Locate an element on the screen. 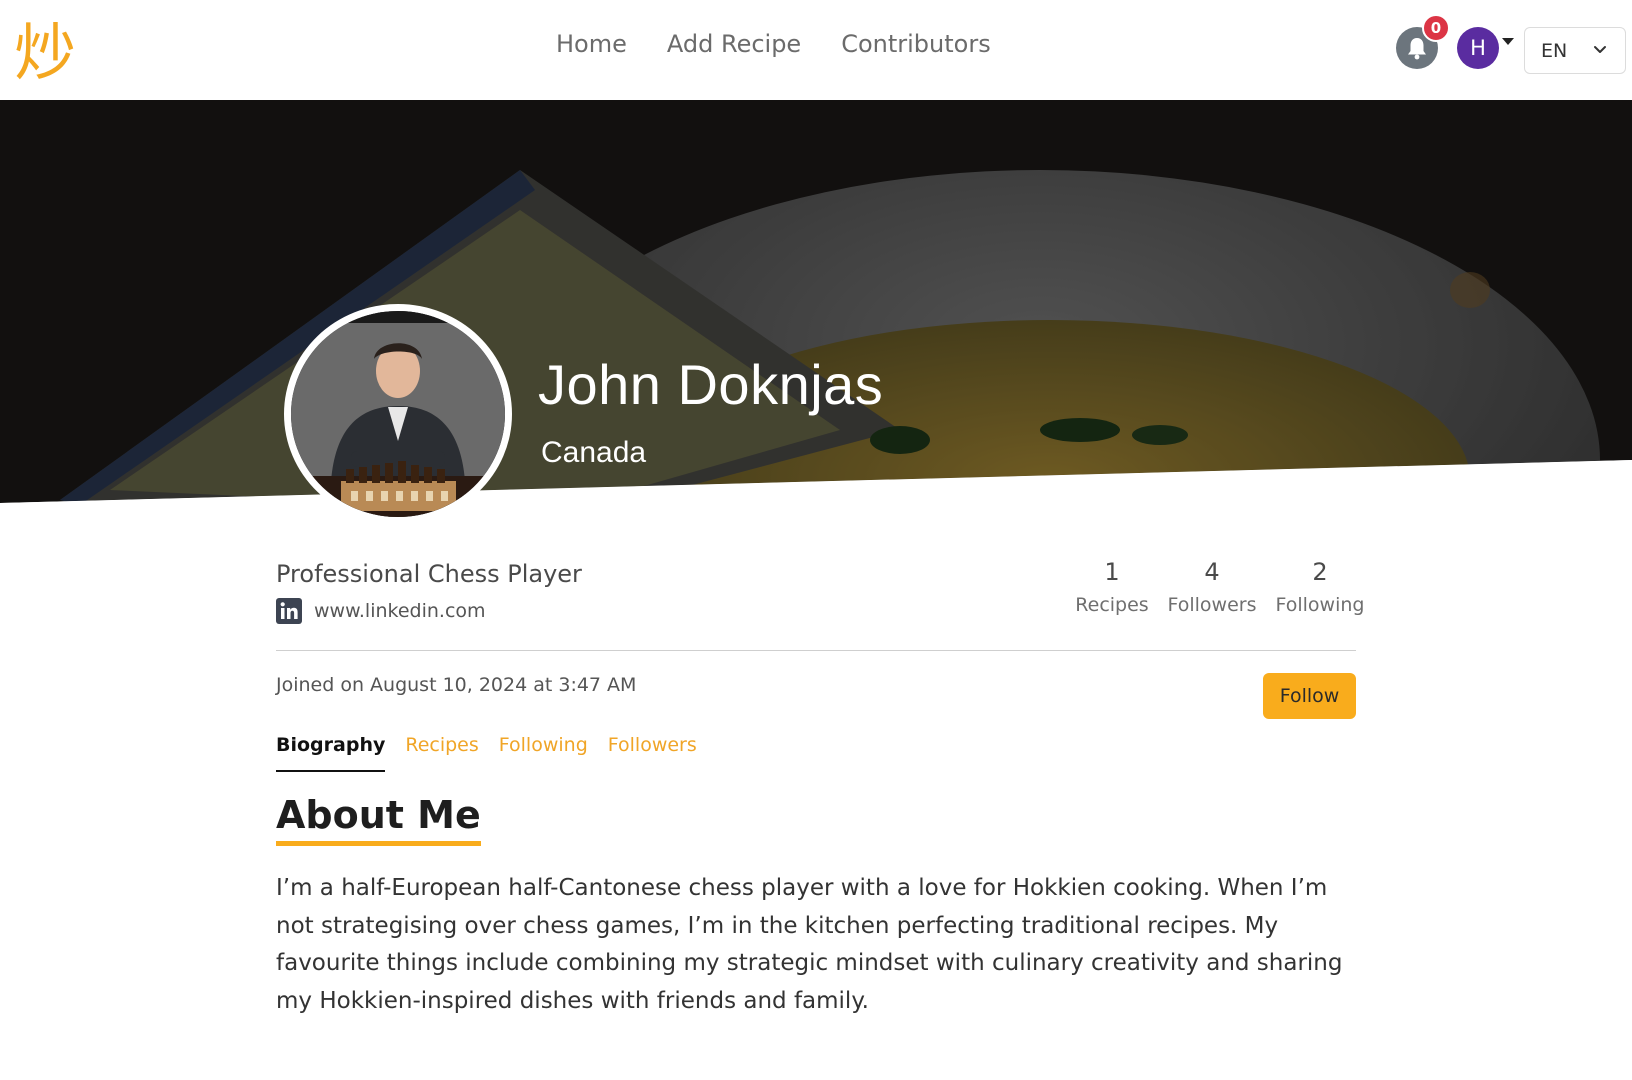 This screenshot has height=1080, width=1632. language-select: EN is located at coordinates (1575, 50).